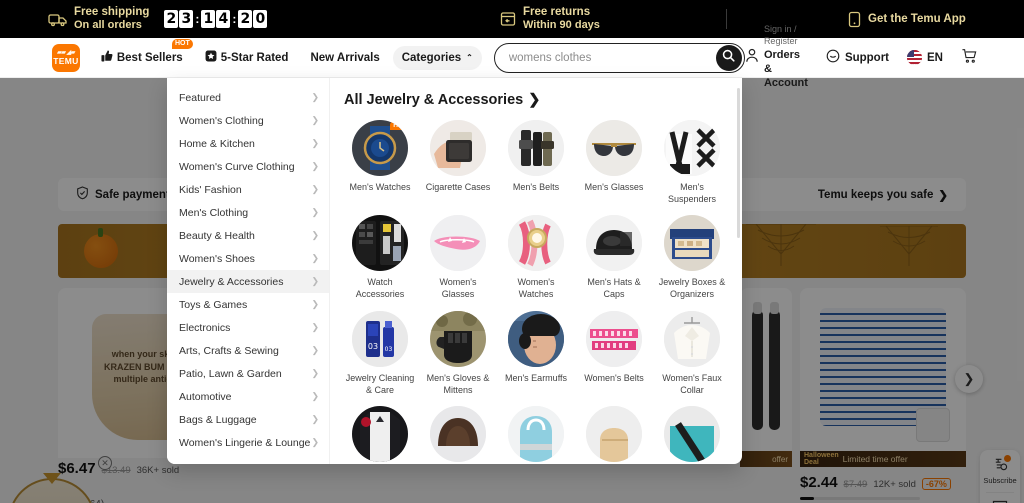  What do you see at coordinates (458, 148) in the screenshot?
I see `thumbnail-cigarette-cases` at bounding box center [458, 148].